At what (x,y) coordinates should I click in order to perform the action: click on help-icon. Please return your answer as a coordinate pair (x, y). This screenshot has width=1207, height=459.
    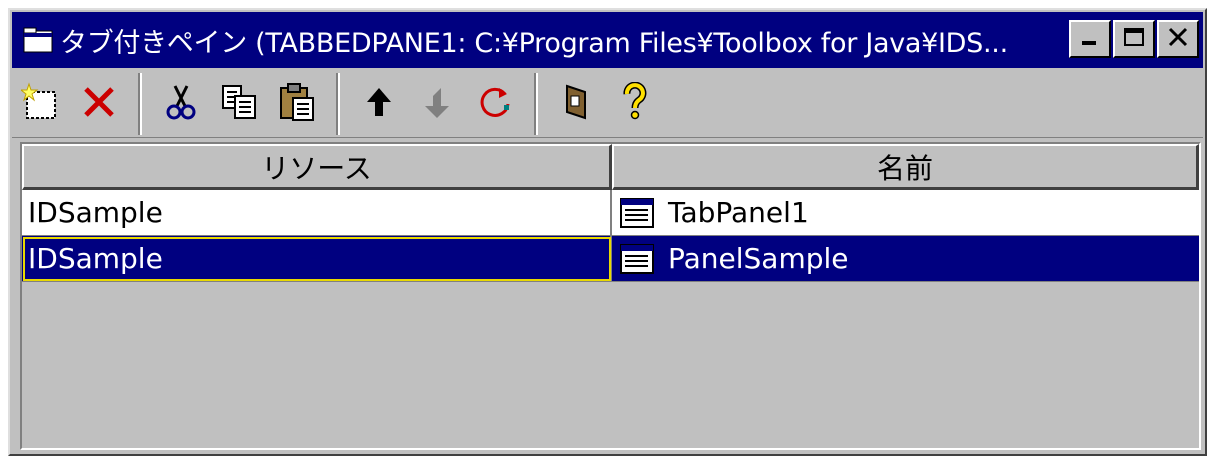
    Looking at the image, I should click on (635, 103).